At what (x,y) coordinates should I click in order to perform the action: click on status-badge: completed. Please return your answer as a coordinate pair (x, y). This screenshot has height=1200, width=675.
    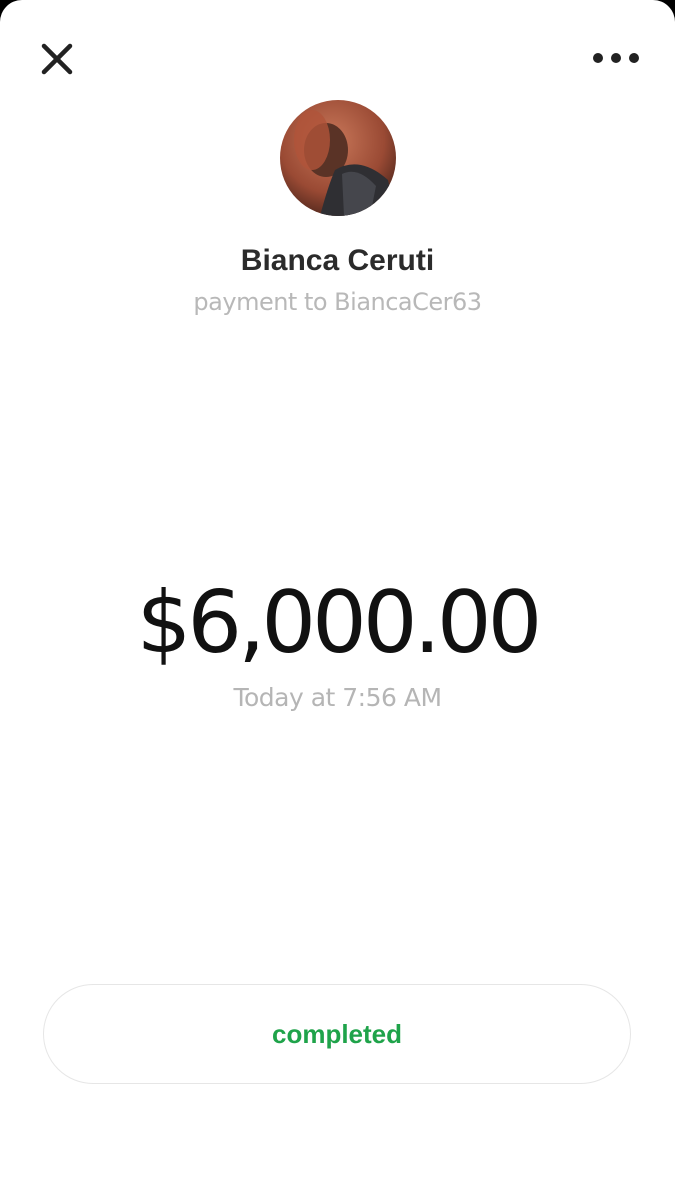
    Looking at the image, I should click on (337, 1034).